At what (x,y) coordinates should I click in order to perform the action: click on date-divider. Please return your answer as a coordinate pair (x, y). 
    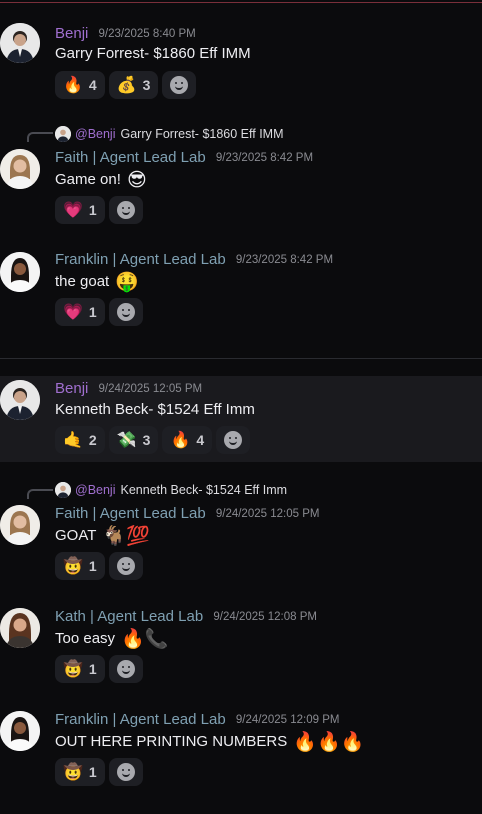
    Looking at the image, I should click on (241, 358).